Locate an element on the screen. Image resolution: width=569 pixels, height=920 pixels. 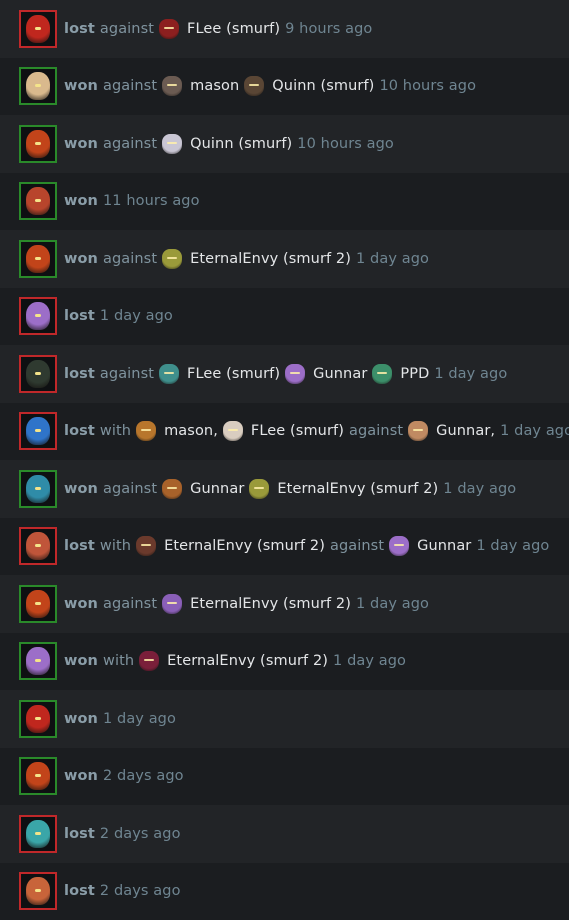
match-row: lost1 day ago is located at coordinates (284, 317).